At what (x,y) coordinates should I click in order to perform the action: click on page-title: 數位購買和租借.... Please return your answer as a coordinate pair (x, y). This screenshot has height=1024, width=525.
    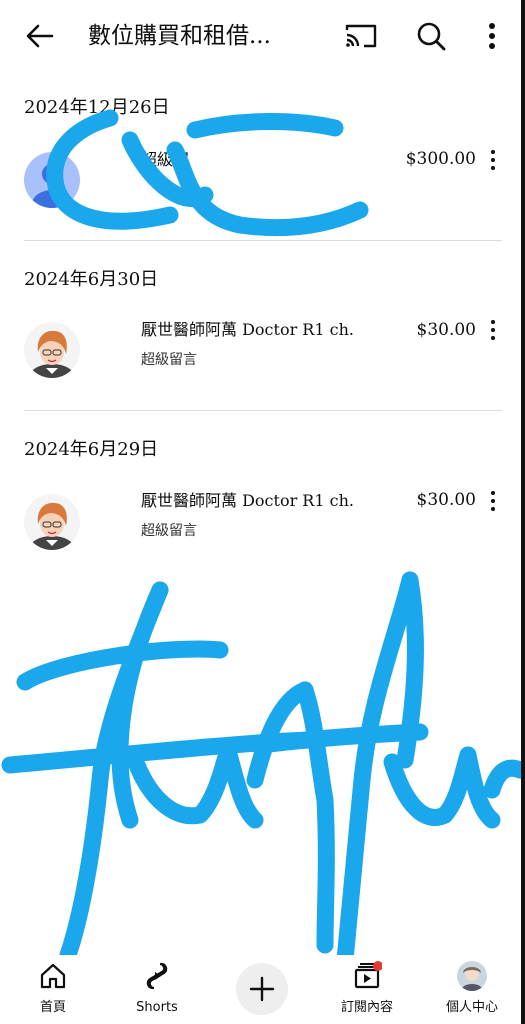
    Looking at the image, I should click on (179, 36).